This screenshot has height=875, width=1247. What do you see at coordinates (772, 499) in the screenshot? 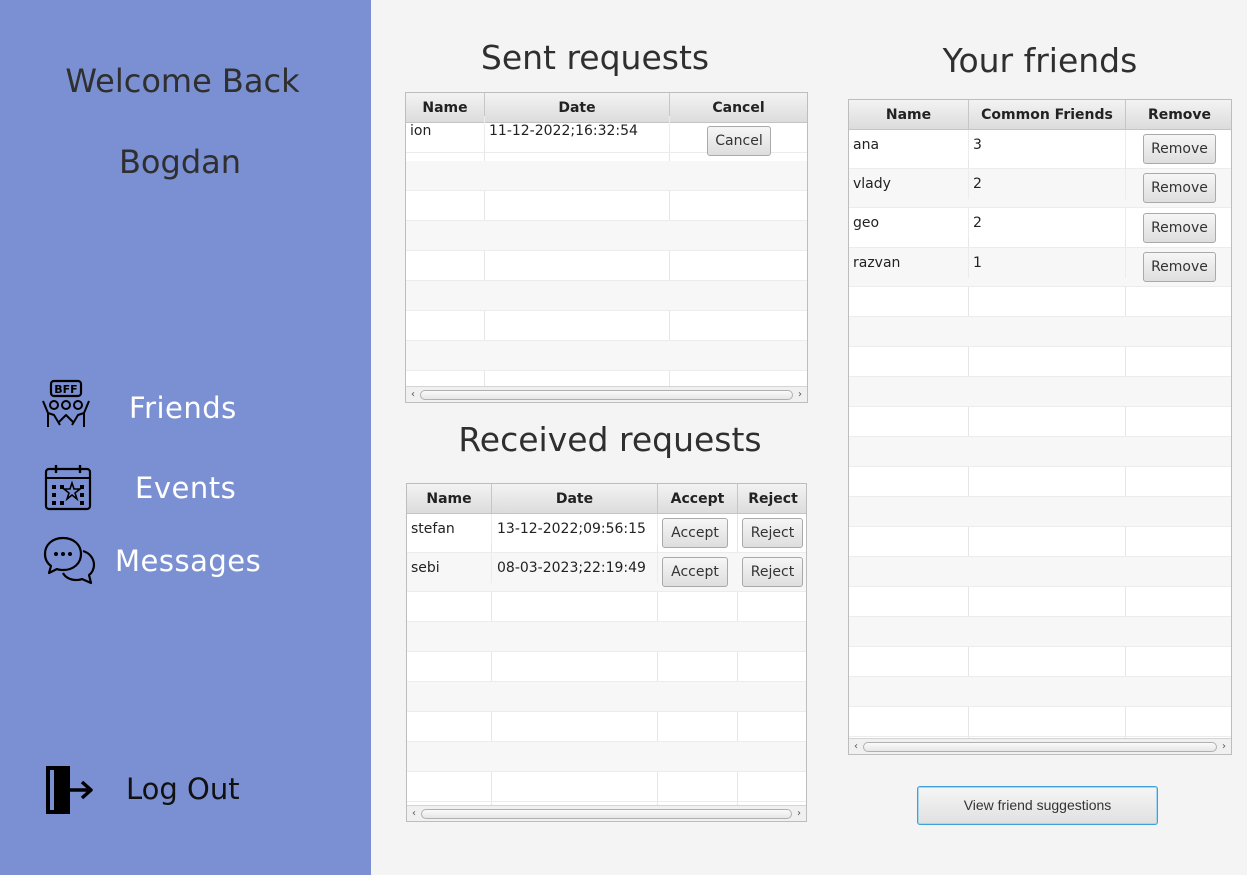
I see `column-header-reject: Reject` at bounding box center [772, 499].